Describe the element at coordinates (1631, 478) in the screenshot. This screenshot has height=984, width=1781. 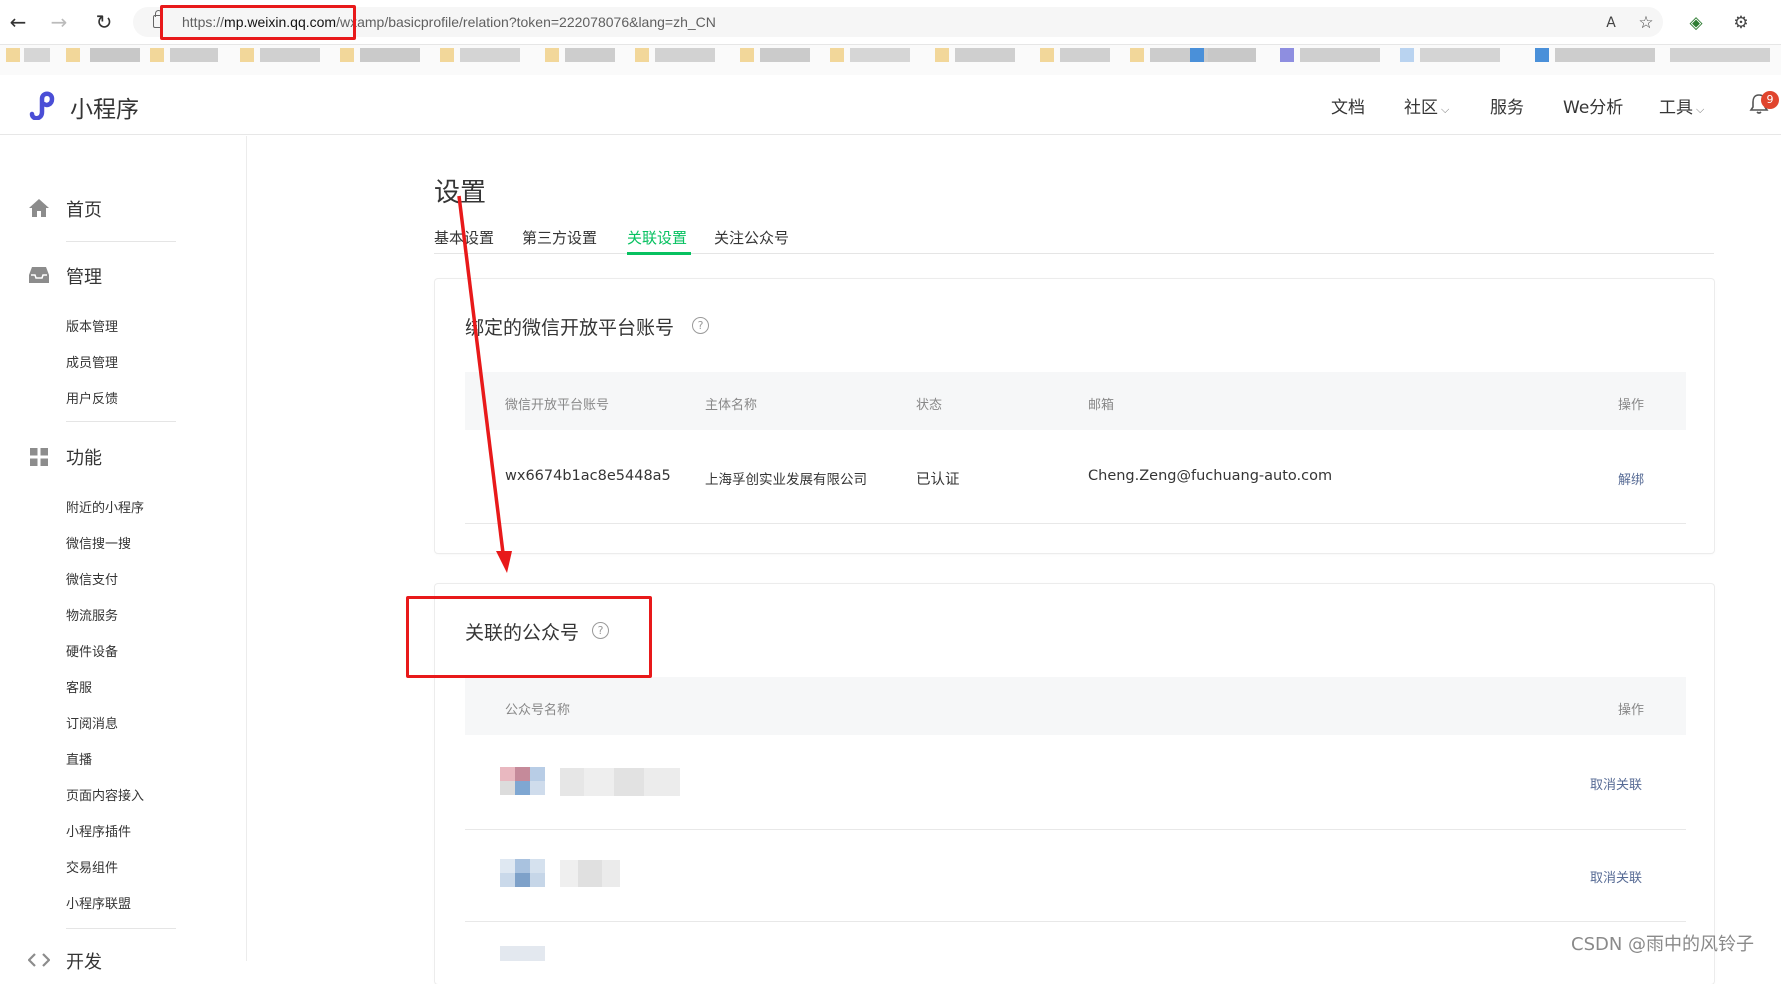
I see `unbind-link: 解绑` at that location.